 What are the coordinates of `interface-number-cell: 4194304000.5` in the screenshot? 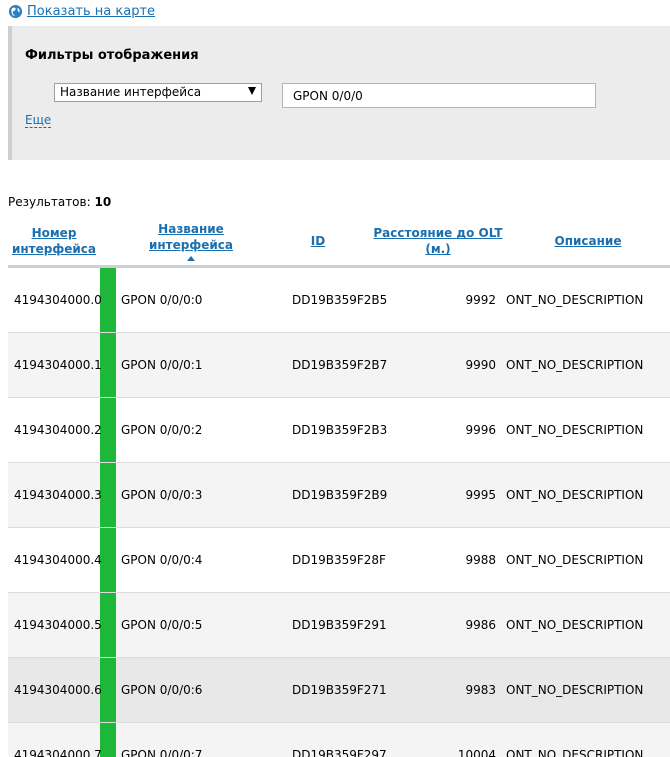 It's located at (55, 625).